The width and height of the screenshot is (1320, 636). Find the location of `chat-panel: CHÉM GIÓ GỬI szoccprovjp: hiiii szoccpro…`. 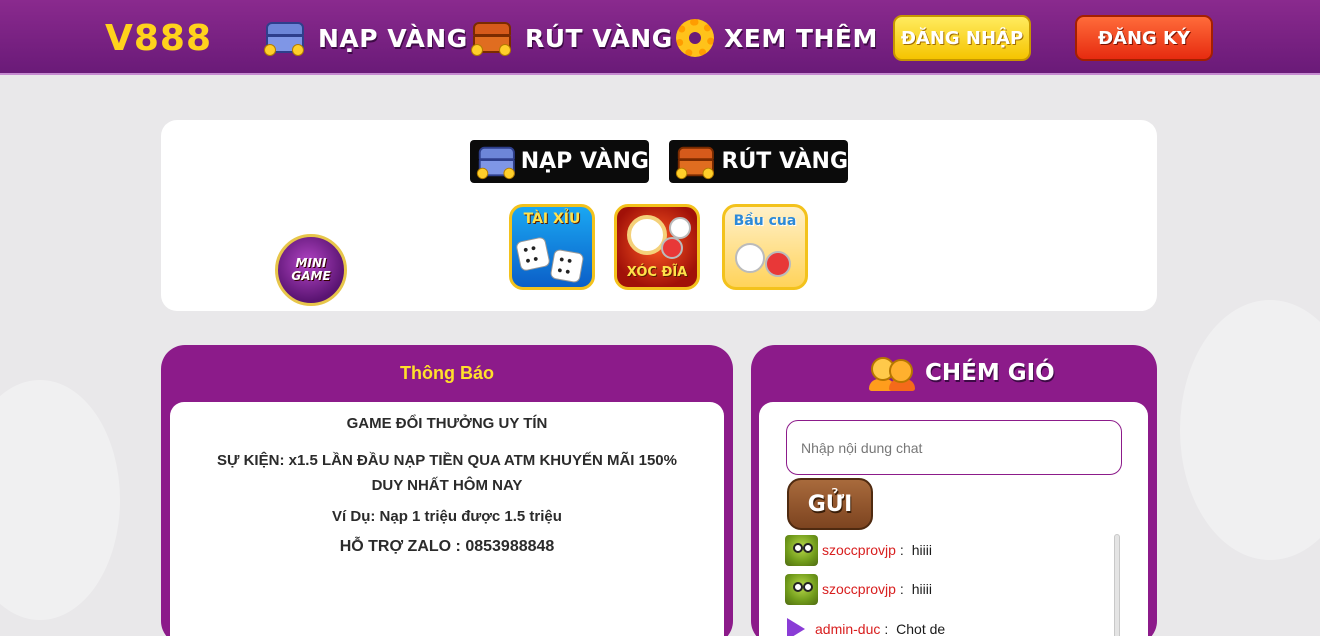

chat-panel: CHÉM GIÓ GỬI szoccprovjp: hiiii szoccpro… is located at coordinates (954, 490).